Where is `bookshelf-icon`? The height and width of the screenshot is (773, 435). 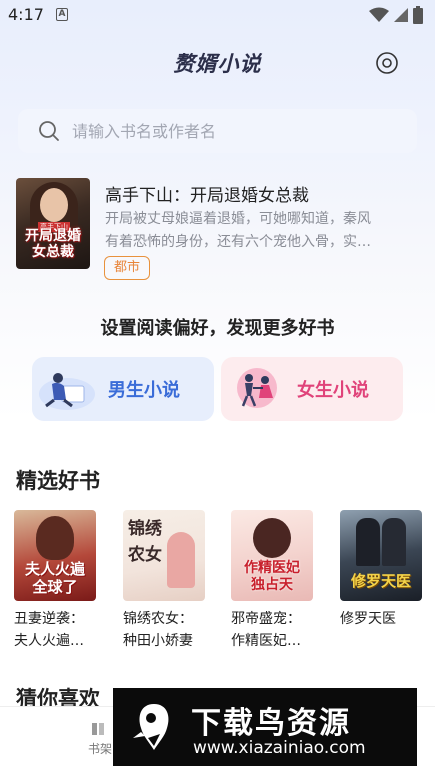 bookshelf-icon is located at coordinates (98, 729).